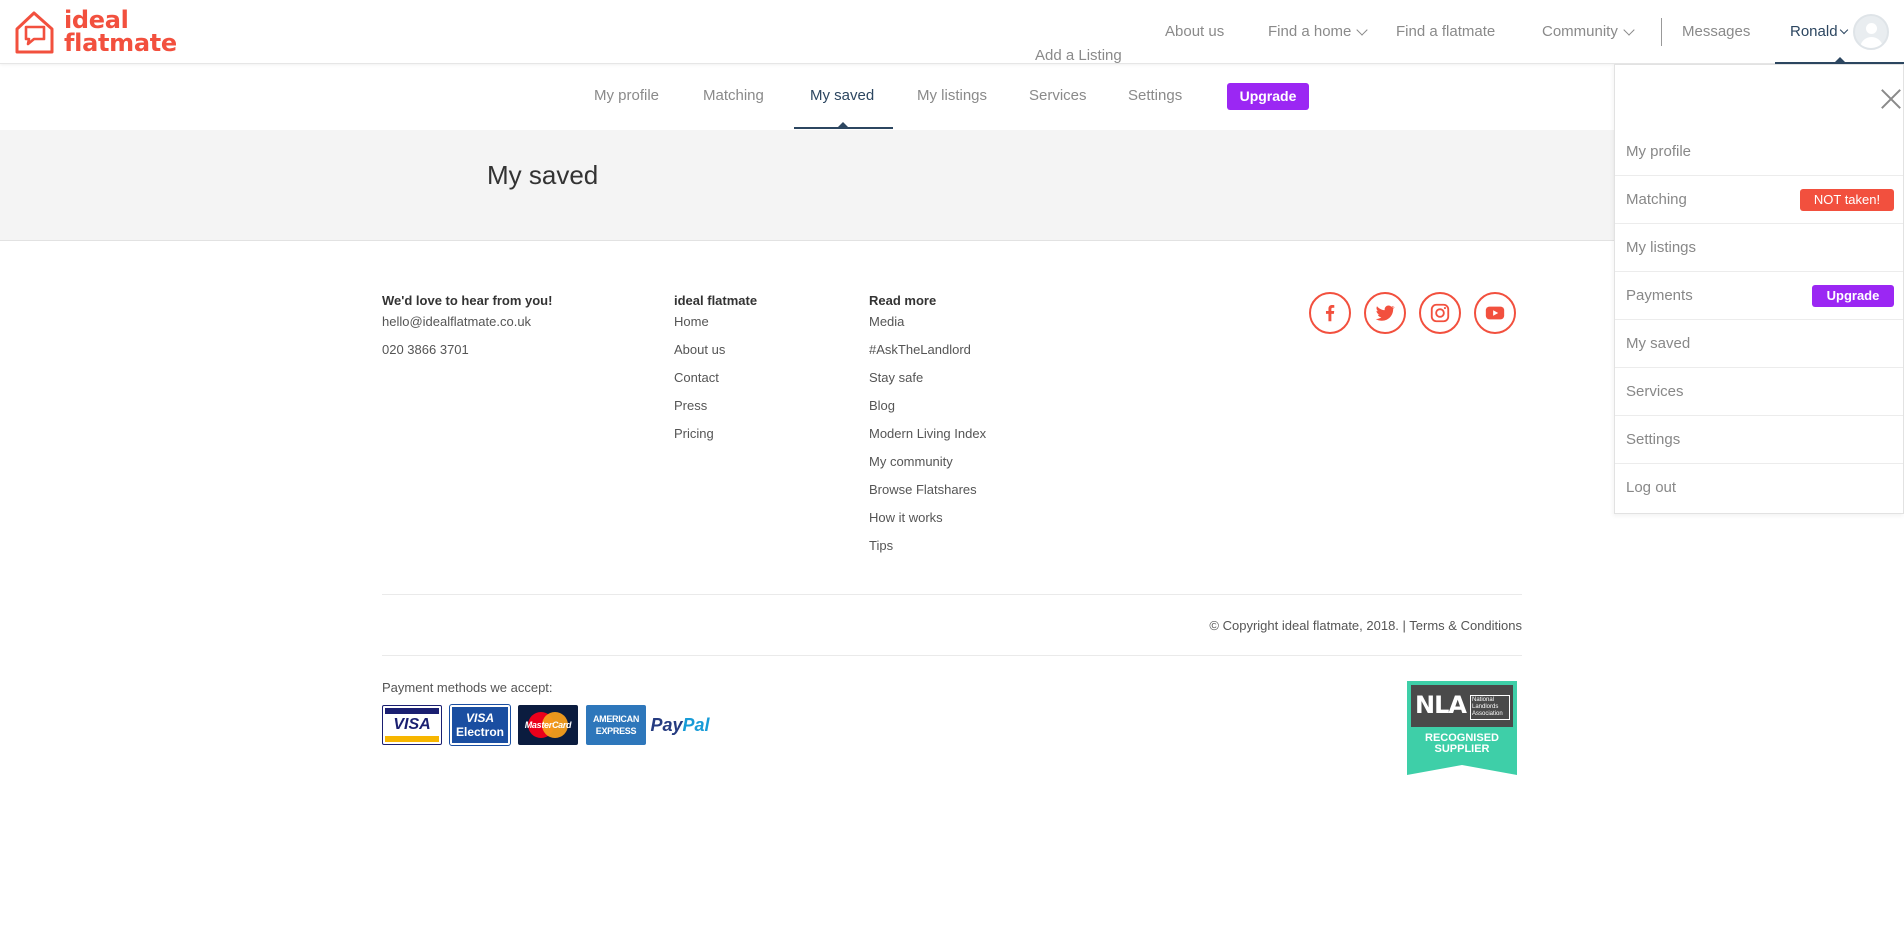  Describe the element at coordinates (680, 724) in the screenshot. I see `paypal-icon: Pay Pal` at that location.